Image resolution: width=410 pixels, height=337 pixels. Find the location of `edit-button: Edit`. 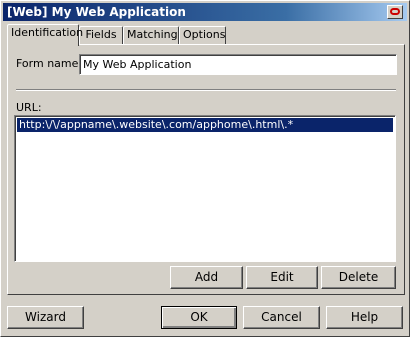

edit-button: Edit is located at coordinates (282, 277).